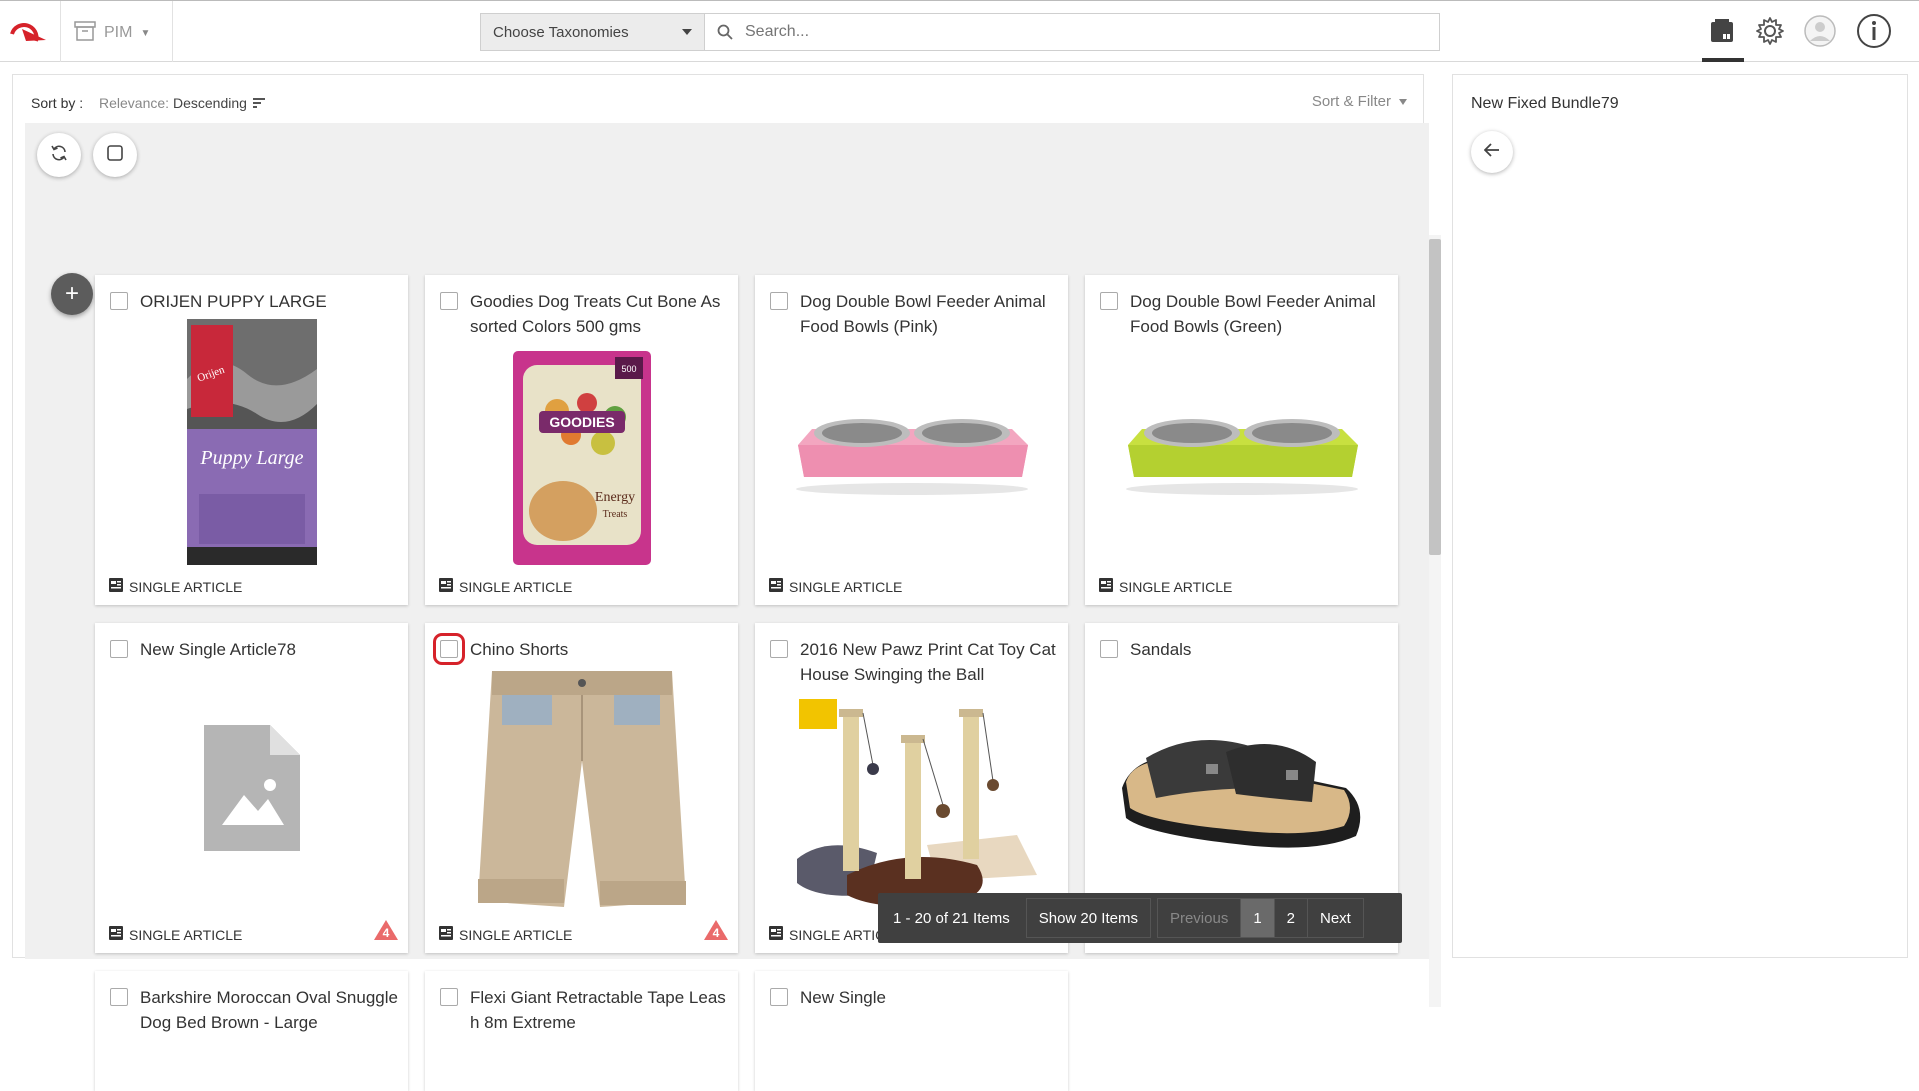  Describe the element at coordinates (1088, 918) in the screenshot. I see `page-size-button: Show 20 Items` at that location.